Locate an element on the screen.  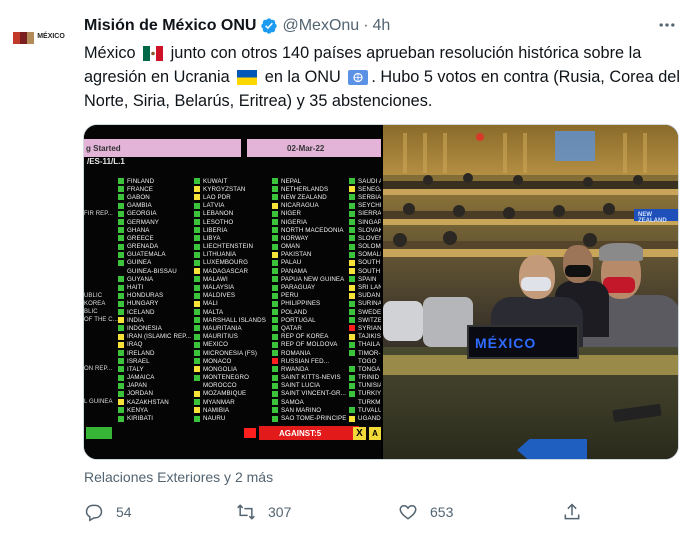
more-button is located at coordinates (667, 25).